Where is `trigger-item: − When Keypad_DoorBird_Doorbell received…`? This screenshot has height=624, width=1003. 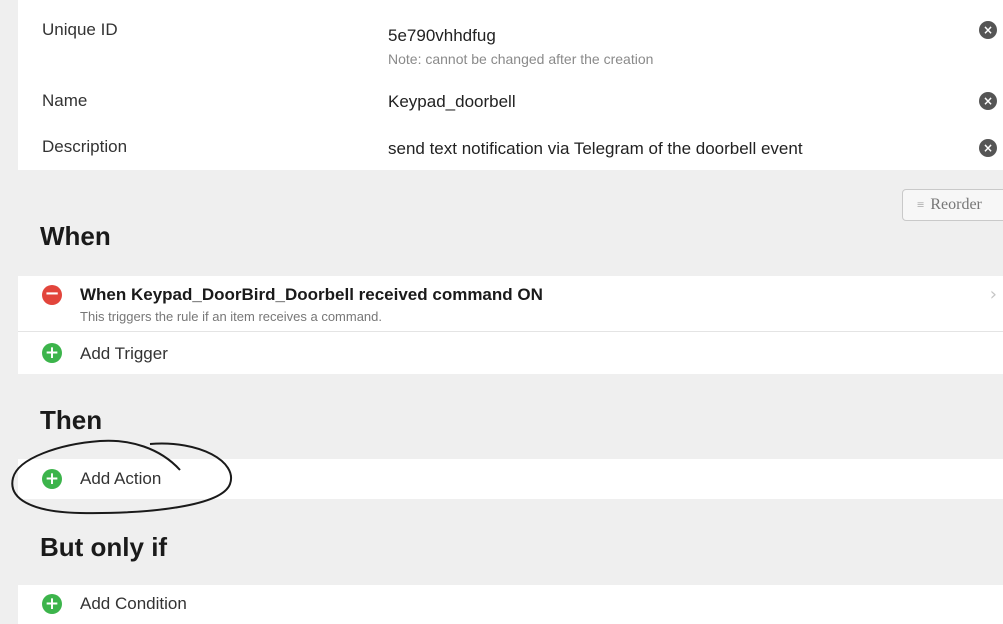
trigger-item: − When Keypad_DoorBird_Doorbell received… is located at coordinates (510, 304).